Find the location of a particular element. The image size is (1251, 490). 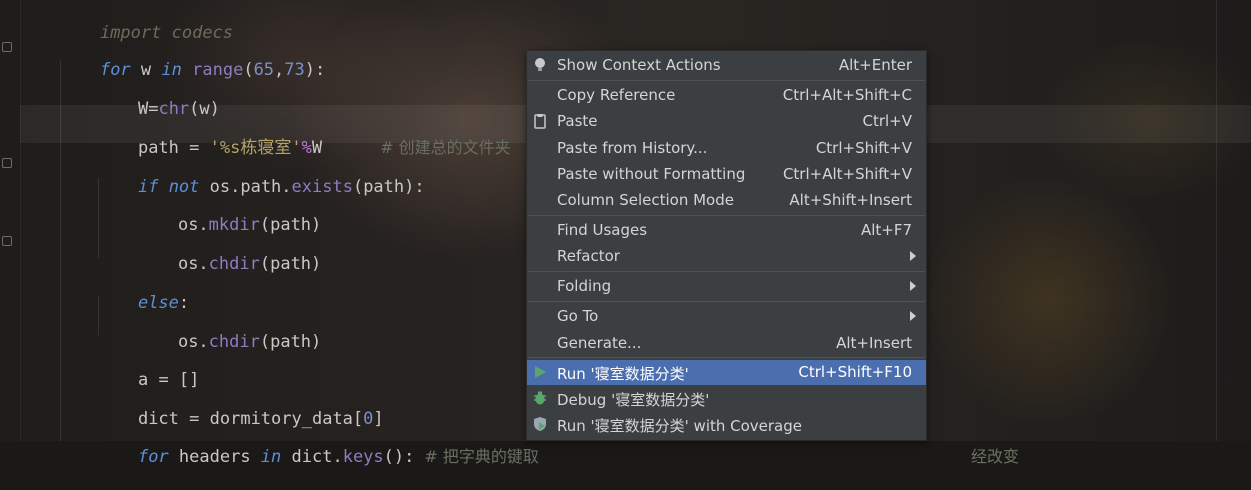

code-text: ): is located at coordinates (315, 70).